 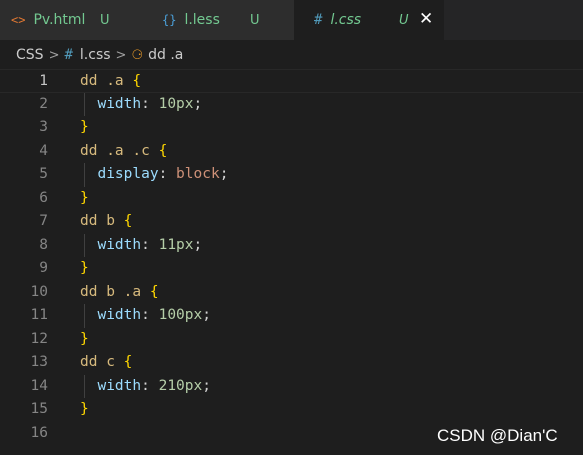 I want to click on watermark: CSDN @Dian'C, so click(x=497, y=435).